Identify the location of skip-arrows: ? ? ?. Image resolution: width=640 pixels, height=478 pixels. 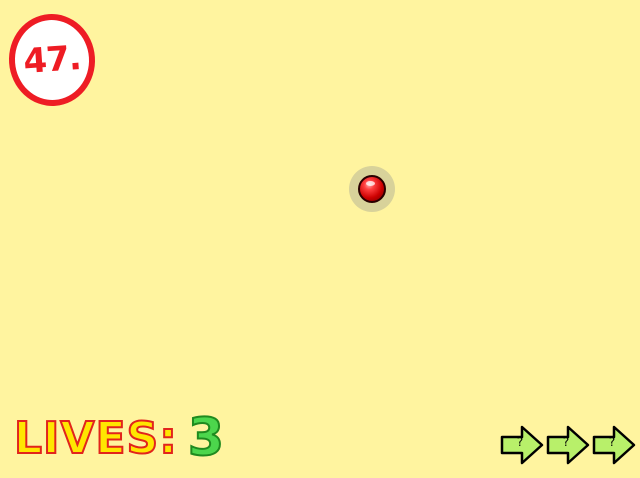
(568, 445).